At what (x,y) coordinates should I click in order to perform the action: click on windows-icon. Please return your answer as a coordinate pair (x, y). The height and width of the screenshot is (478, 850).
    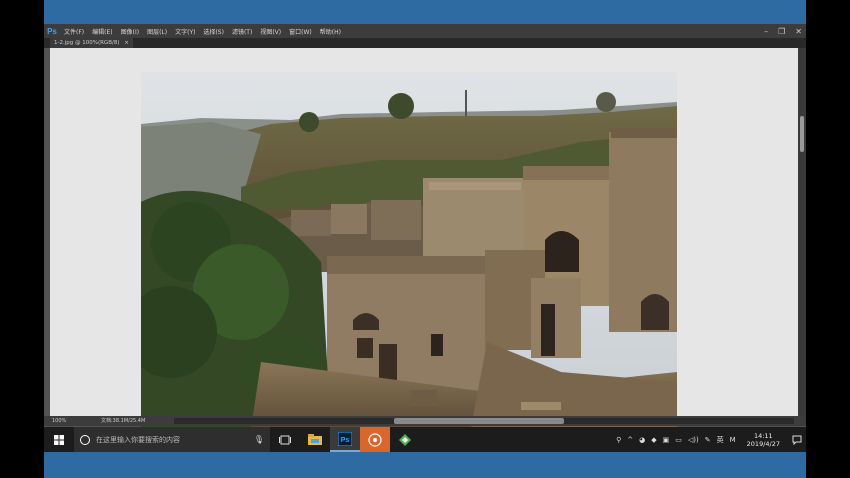
    Looking at the image, I should click on (59, 439).